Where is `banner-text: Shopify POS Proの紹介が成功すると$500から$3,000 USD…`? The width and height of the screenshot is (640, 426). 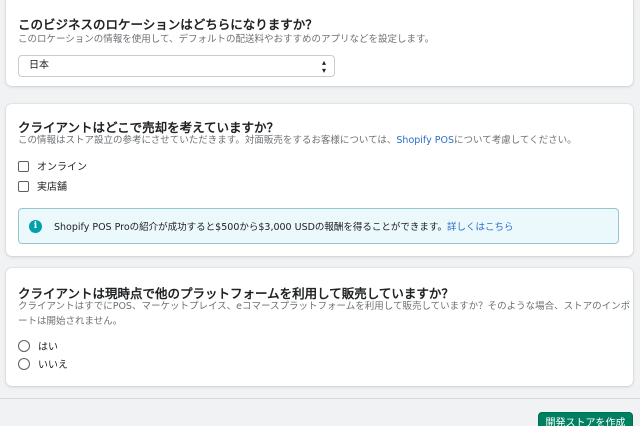
banner-text: Shopify POS Proの紹介が成功すると$500から$3,000 USD… is located at coordinates (283, 226).